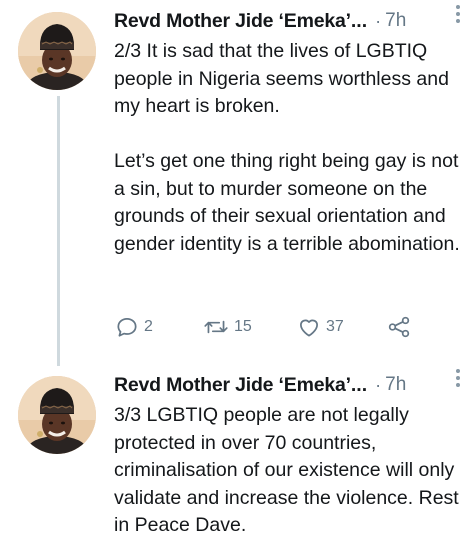 This screenshot has width=476, height=540. What do you see at coordinates (243, 326) in the screenshot?
I see `retweet-count: 15` at bounding box center [243, 326].